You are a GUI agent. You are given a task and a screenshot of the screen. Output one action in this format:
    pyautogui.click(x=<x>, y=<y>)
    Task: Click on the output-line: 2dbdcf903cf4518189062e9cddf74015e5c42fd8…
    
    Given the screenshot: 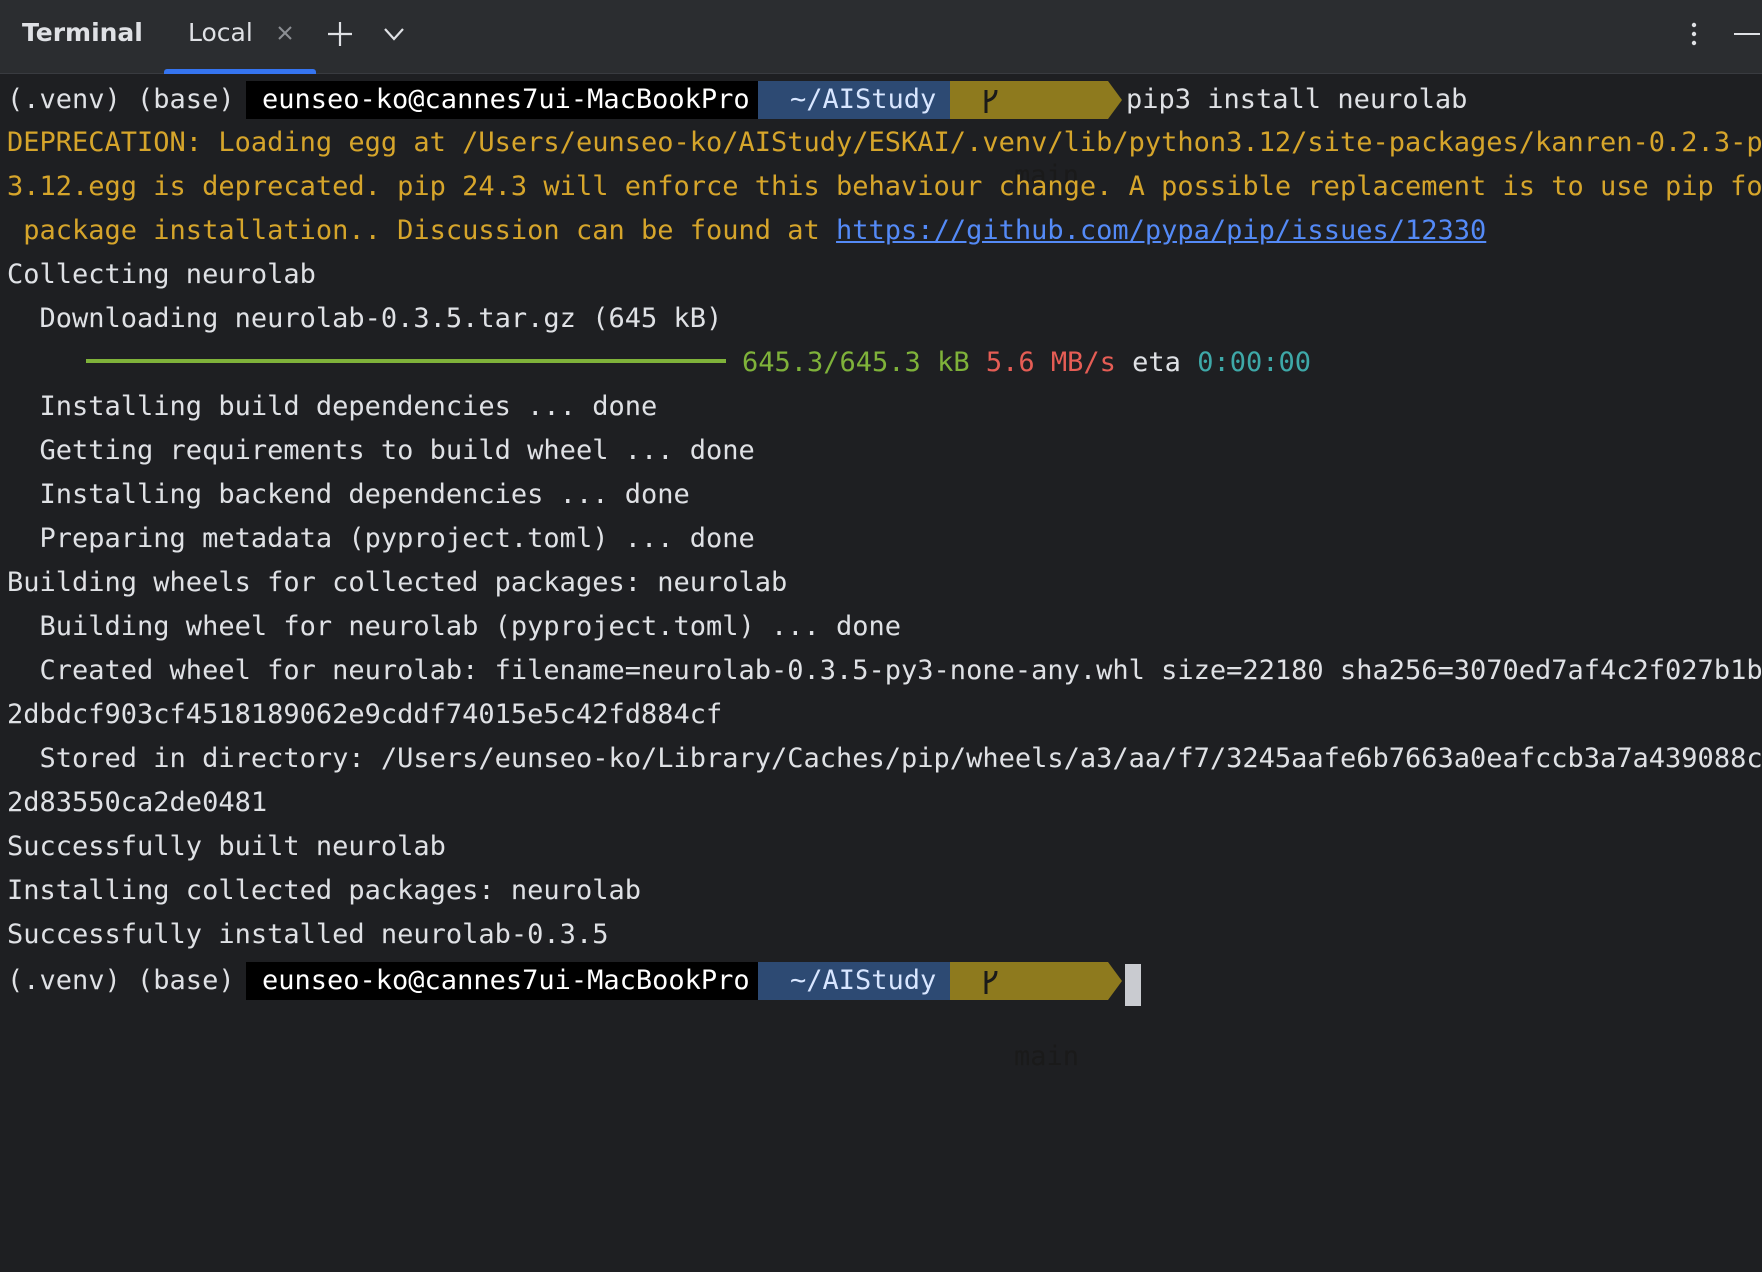 What is the action you would take?
    pyautogui.click(x=365, y=714)
    